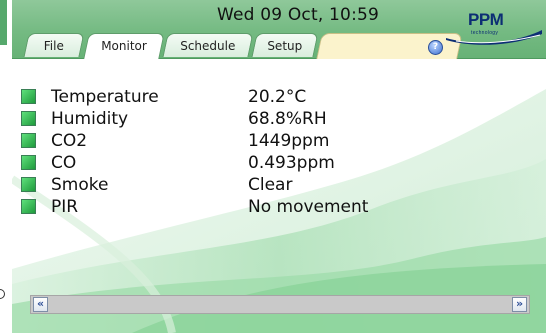 The width and height of the screenshot is (550, 333). I want to click on tab-monitor: Monitor, so click(124, 46).